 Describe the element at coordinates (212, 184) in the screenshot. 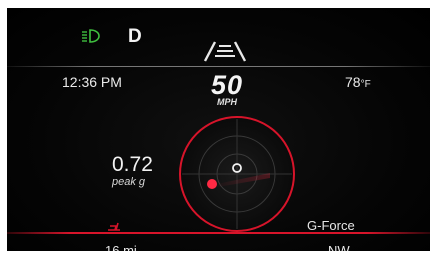

I see `g-force-current-dot` at that location.